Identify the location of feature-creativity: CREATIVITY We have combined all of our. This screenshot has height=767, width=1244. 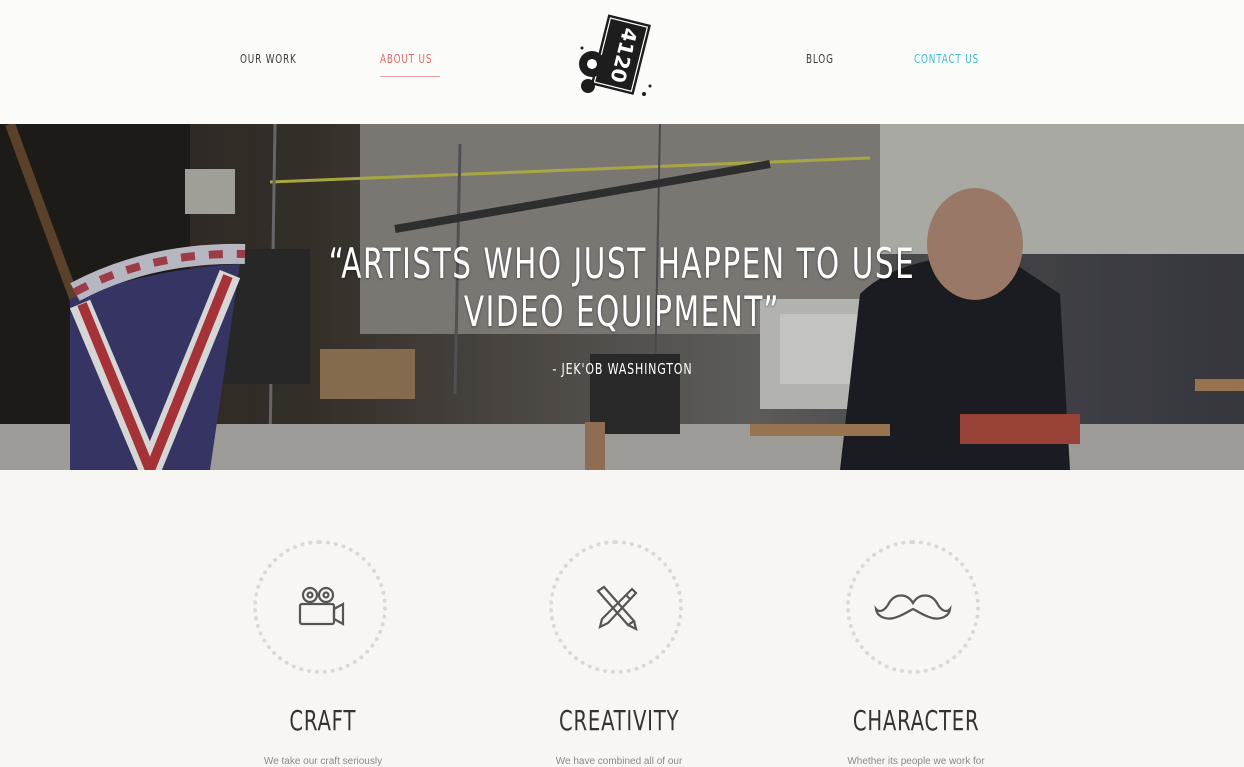
(619, 653).